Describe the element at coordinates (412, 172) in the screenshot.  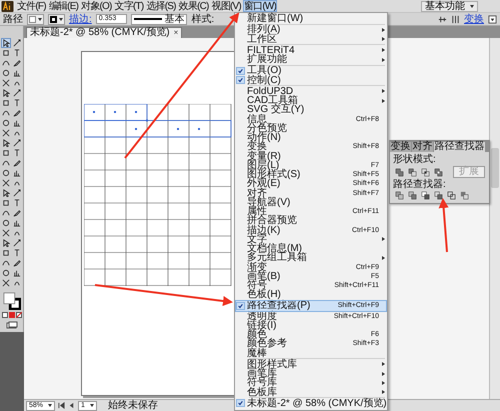
I see `minus-front-icon` at that location.